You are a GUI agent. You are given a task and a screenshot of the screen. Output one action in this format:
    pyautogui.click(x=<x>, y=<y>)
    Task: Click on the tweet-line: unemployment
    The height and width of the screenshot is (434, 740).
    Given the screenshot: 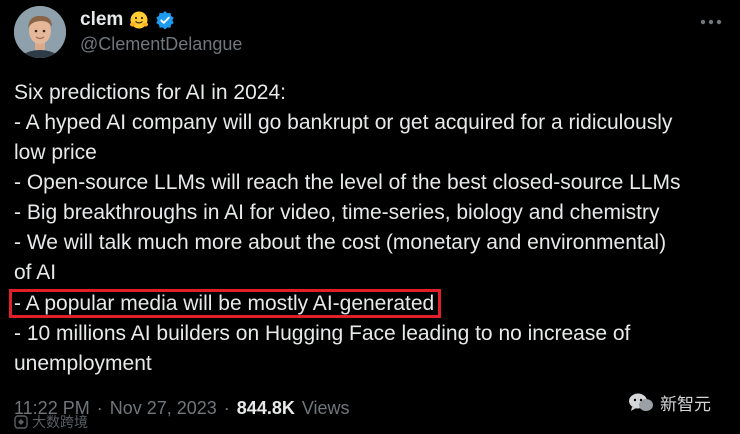 What is the action you would take?
    pyautogui.click(x=83, y=363)
    